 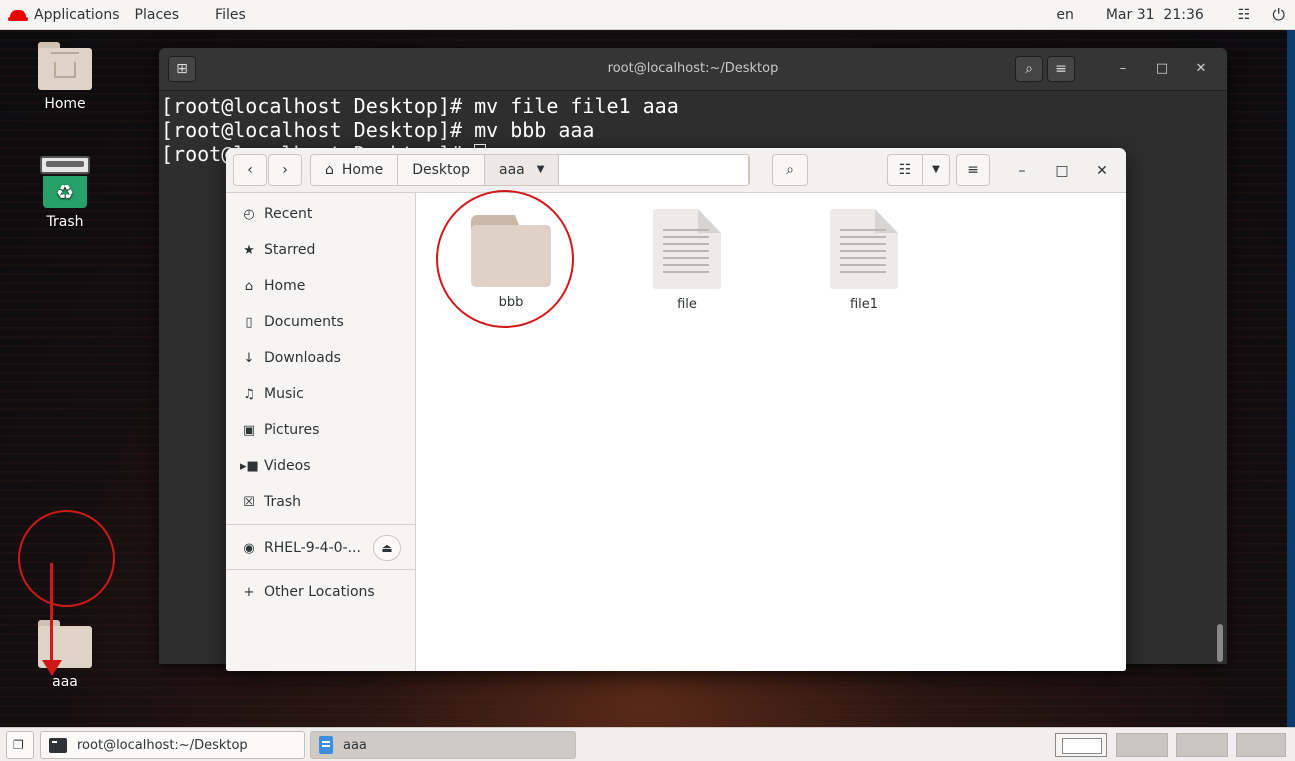 I want to click on eject-button: ⏏, so click(x=387, y=548).